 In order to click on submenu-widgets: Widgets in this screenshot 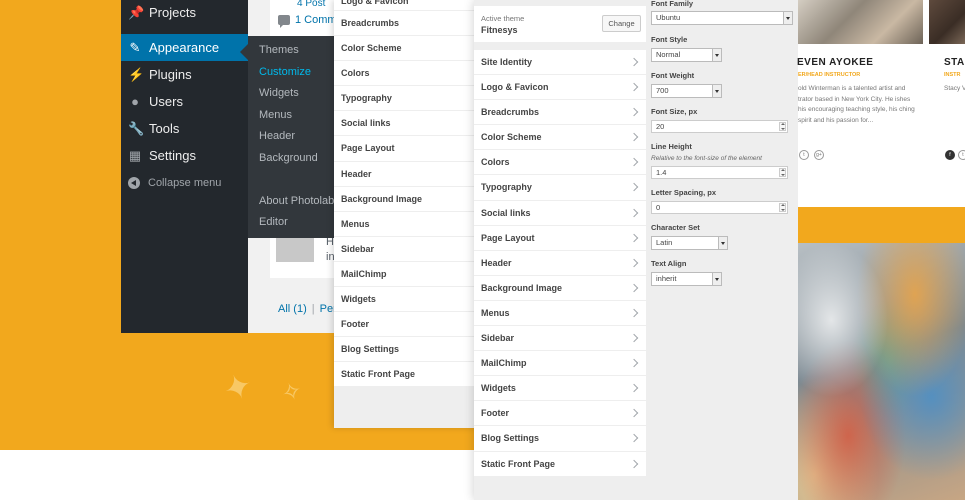, I will do `click(293, 94)`.